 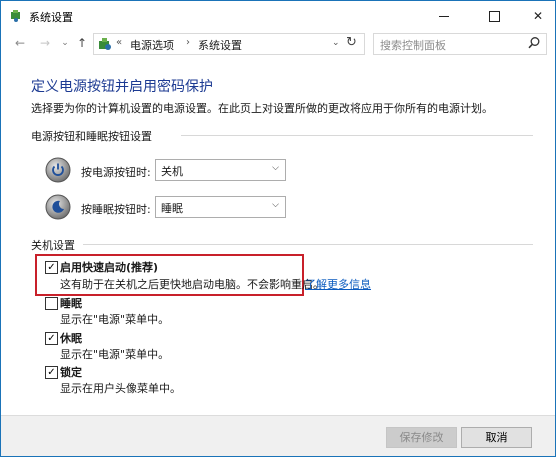 I want to click on search-box: 搜索控制面板, so click(x=460, y=44).